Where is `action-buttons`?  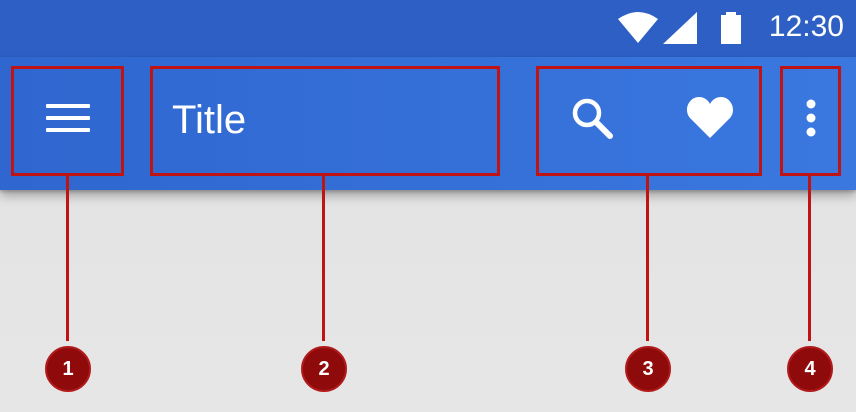 action-buttons is located at coordinates (649, 120).